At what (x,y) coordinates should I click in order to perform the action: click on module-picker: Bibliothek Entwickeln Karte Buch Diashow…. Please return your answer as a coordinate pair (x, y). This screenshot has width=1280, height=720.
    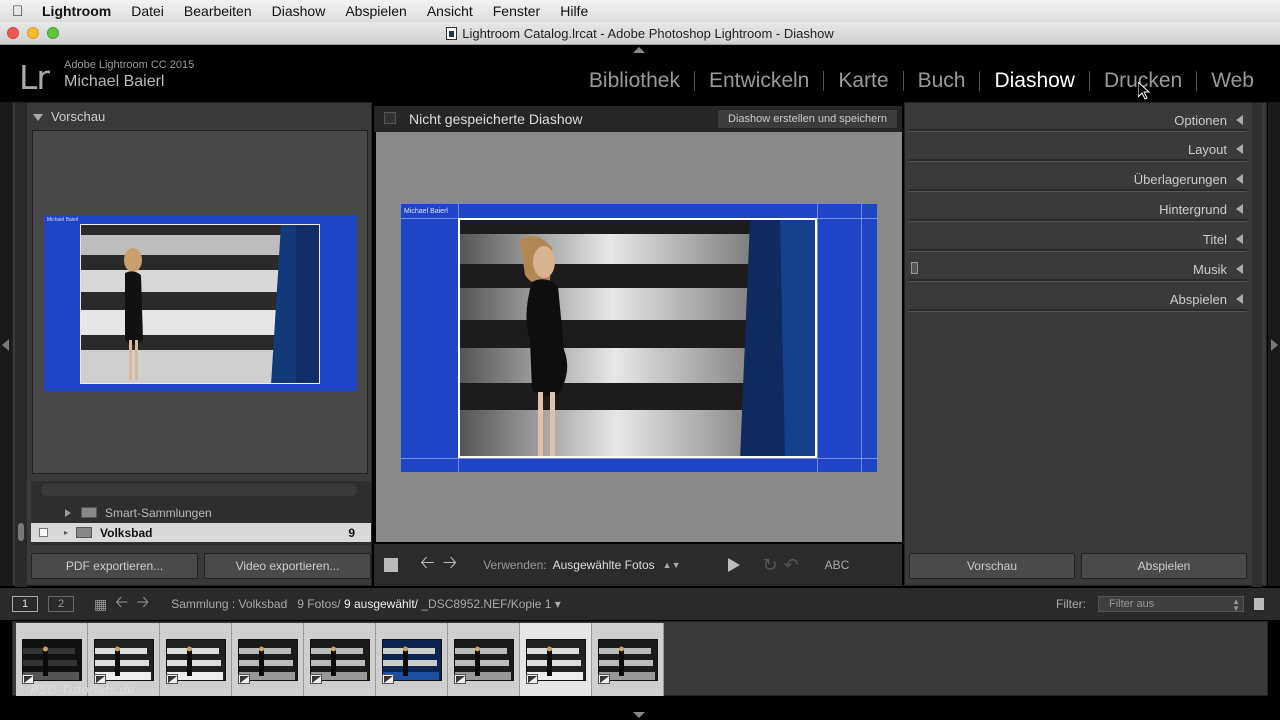
    Looking at the image, I should click on (921, 81).